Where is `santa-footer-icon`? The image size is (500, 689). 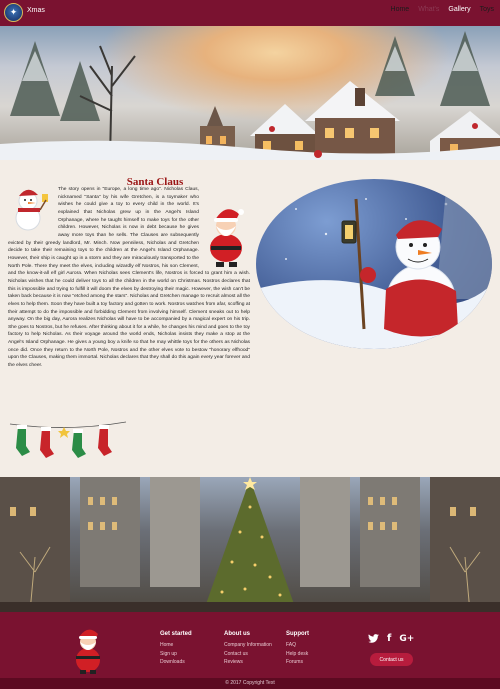 santa-footer-icon is located at coordinates (88, 651).